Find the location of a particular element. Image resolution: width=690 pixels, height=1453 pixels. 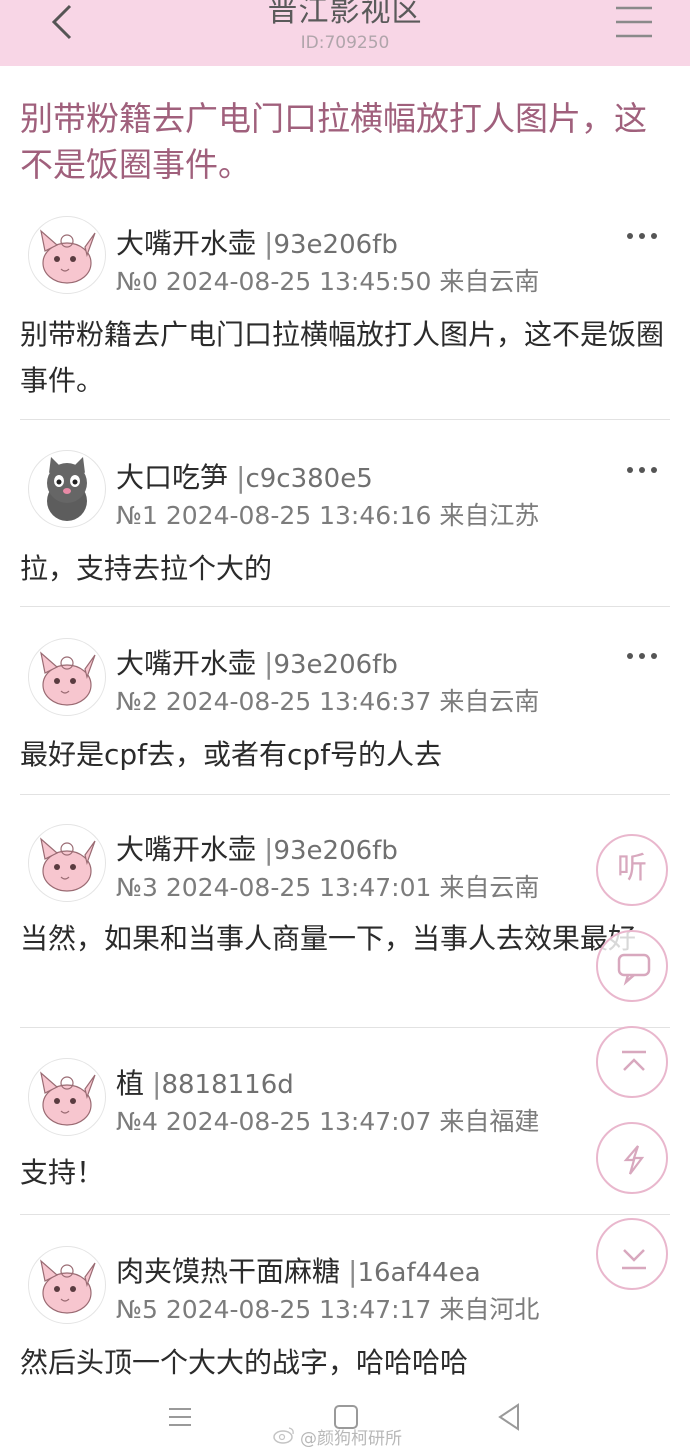

thread-title: 别带粉籍去广电门口拉横幅放打人图片，这不是饭圈事件。 is located at coordinates (333, 141).